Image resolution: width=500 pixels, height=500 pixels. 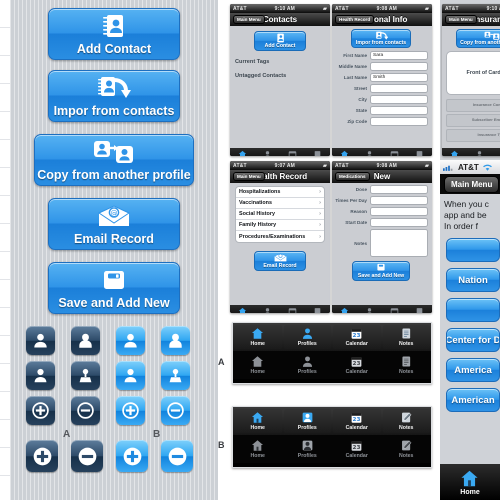 I want to click on icon-plus-circle-bold-light, so click(x=132, y=456).